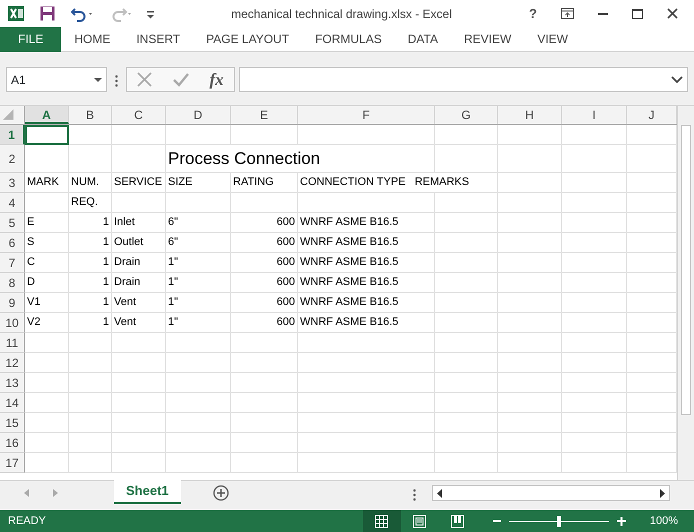  I want to click on sheet-tab: Sheet1, so click(147, 492).